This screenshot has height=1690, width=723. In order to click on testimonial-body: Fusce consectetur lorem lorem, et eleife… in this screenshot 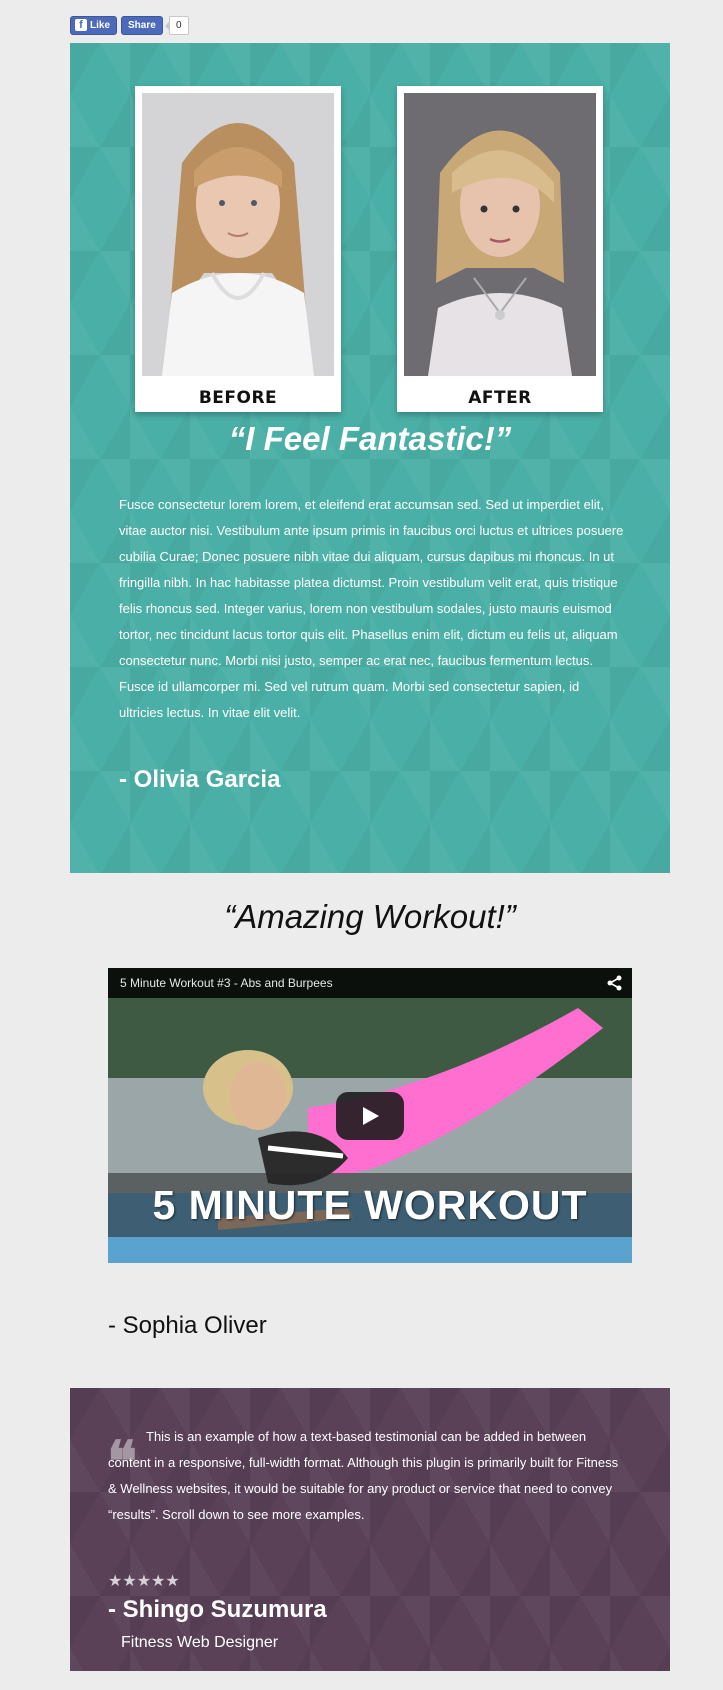, I will do `click(371, 608)`.